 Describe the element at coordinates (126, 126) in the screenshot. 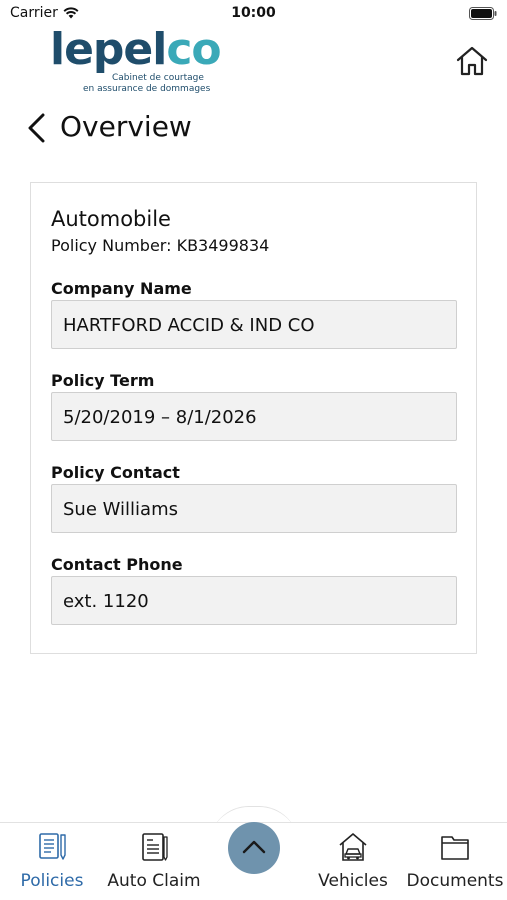

I see `page-title: Overview` at that location.